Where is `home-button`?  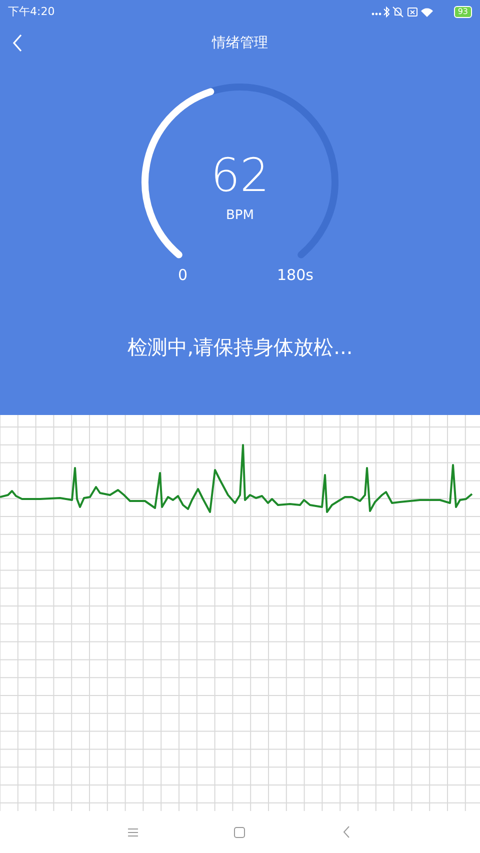
home-button is located at coordinates (239, 832).